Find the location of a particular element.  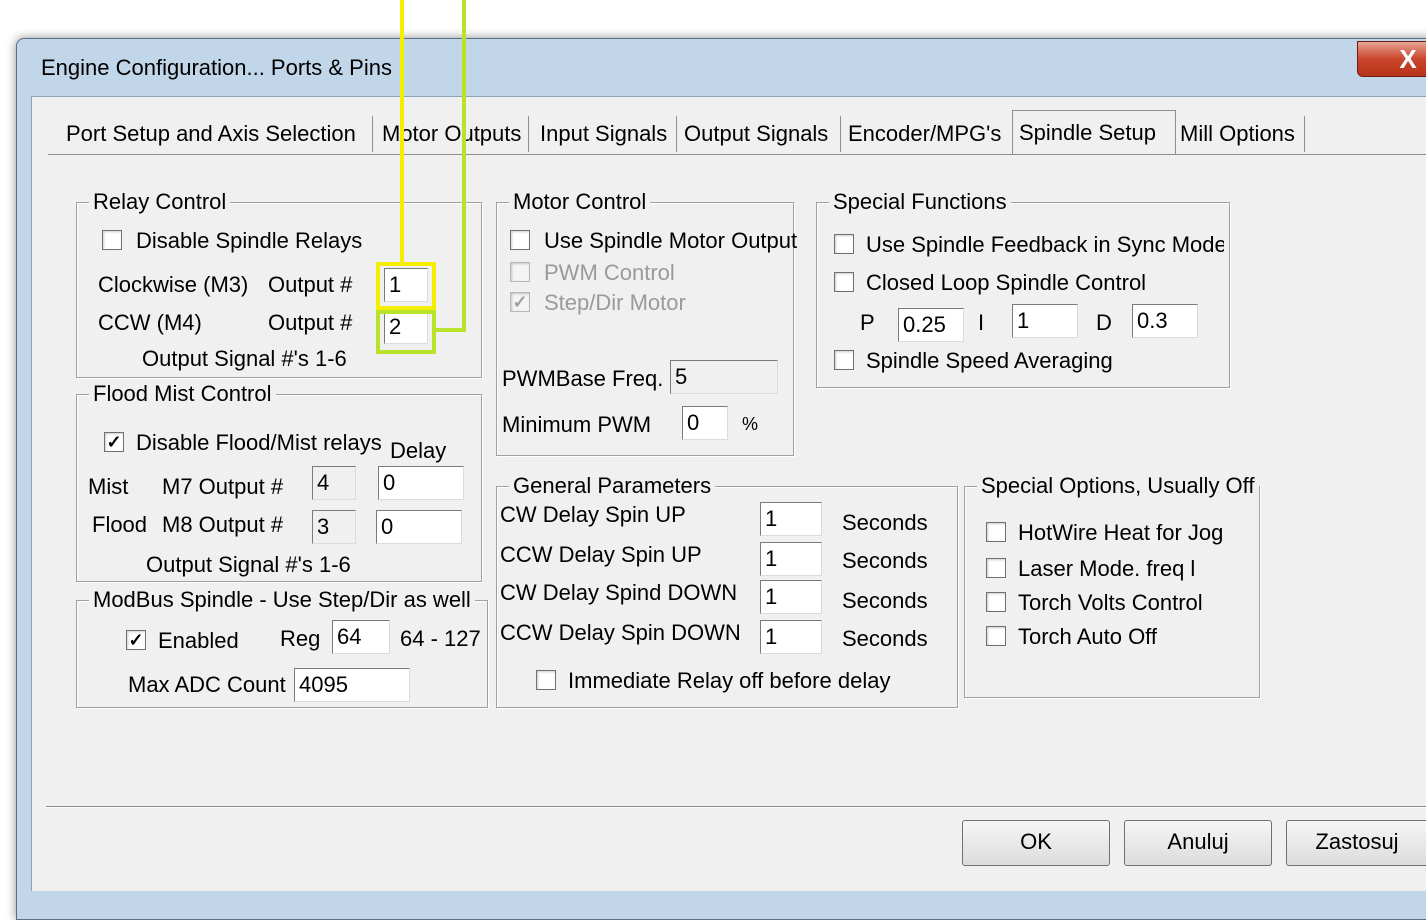

p-label: P is located at coordinates (867, 322).